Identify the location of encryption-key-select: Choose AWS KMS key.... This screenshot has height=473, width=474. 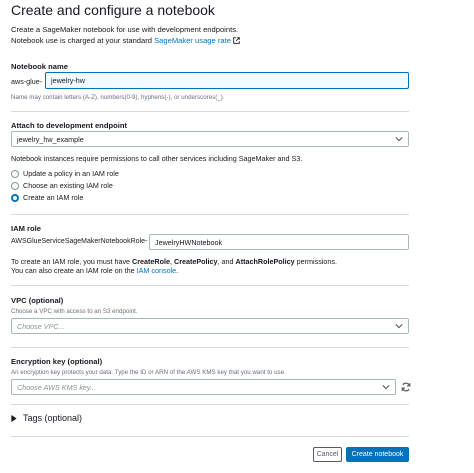
(203, 387).